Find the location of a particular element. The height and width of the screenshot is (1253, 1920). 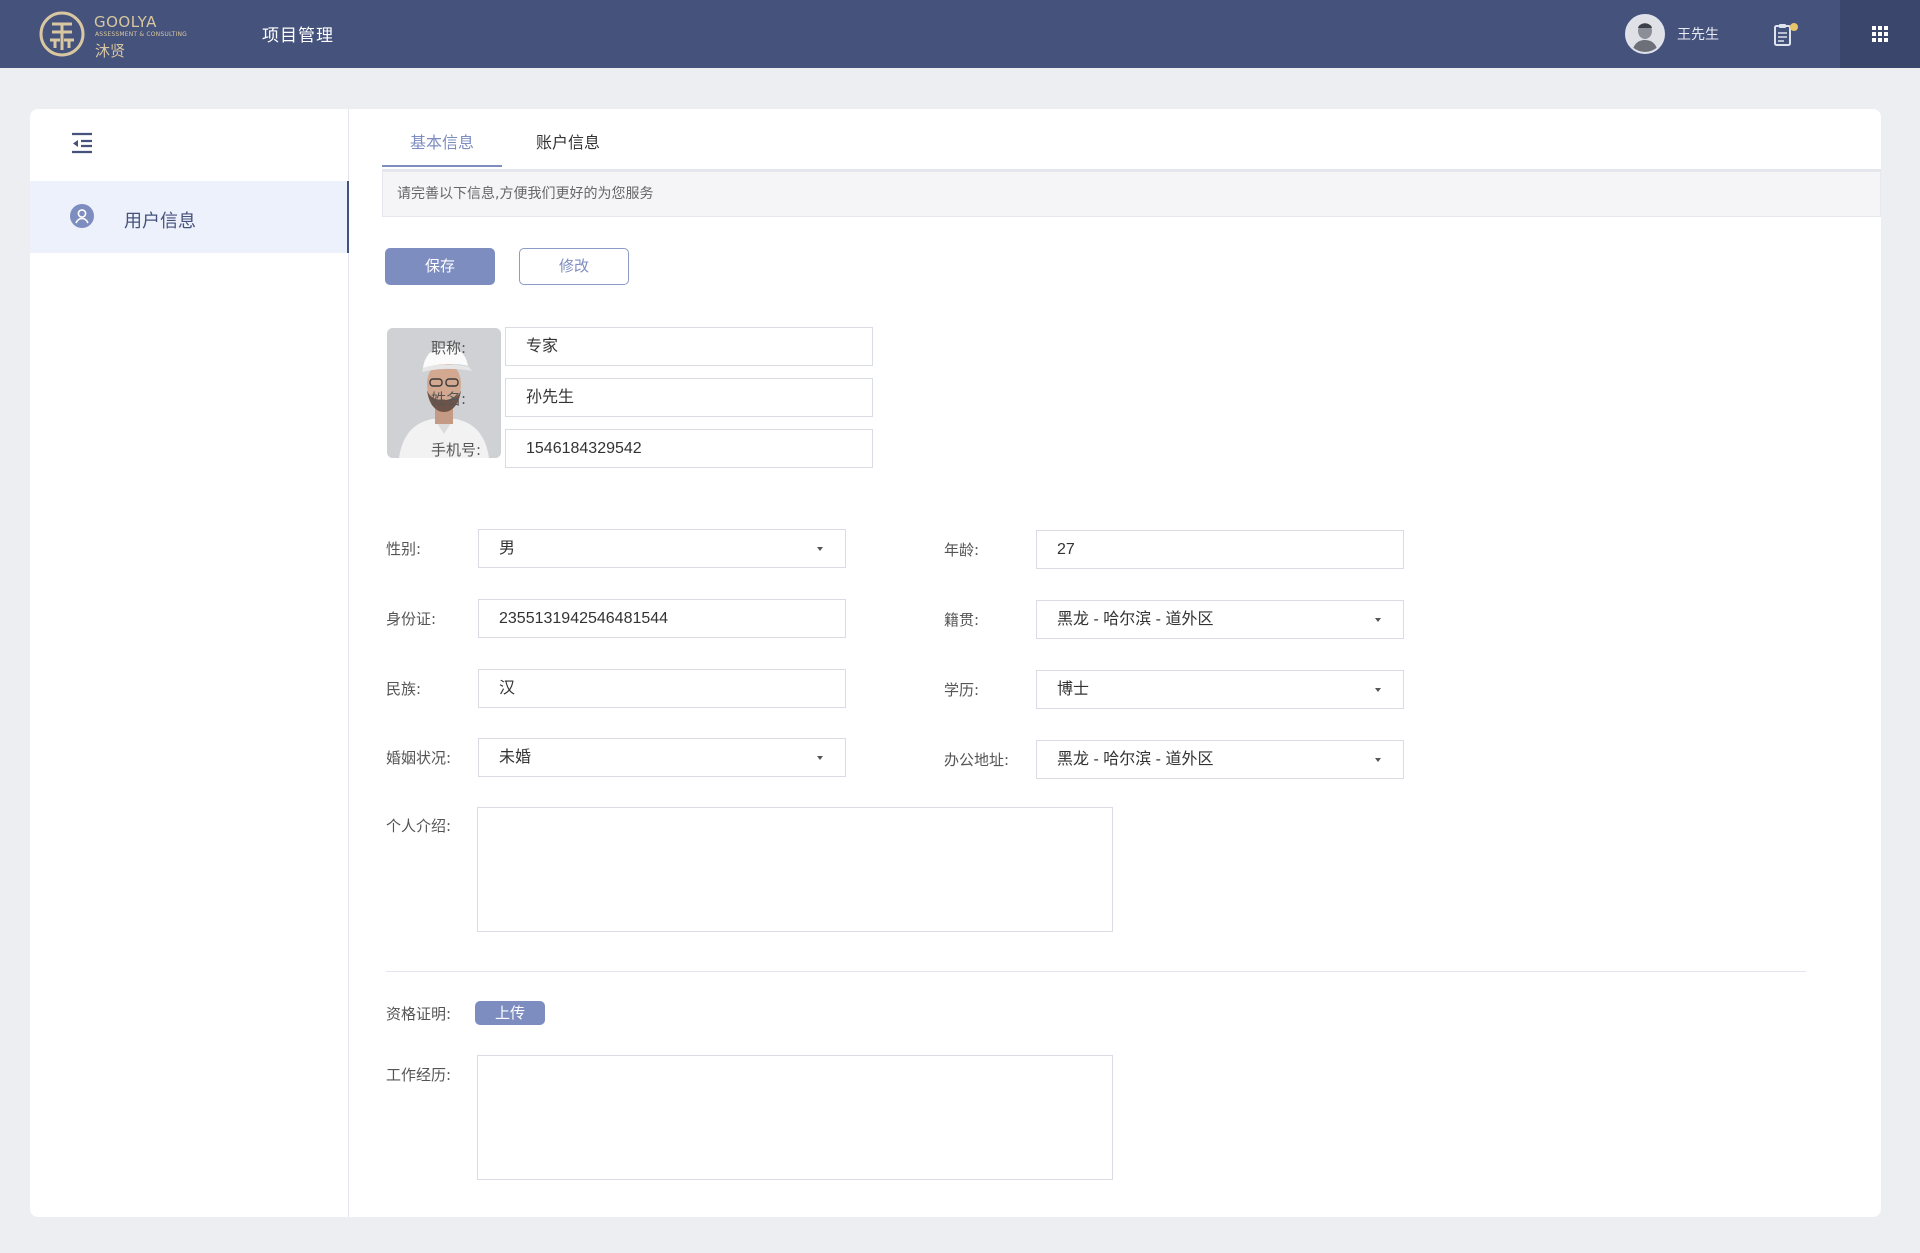

grid-icon is located at coordinates (1880, 34).